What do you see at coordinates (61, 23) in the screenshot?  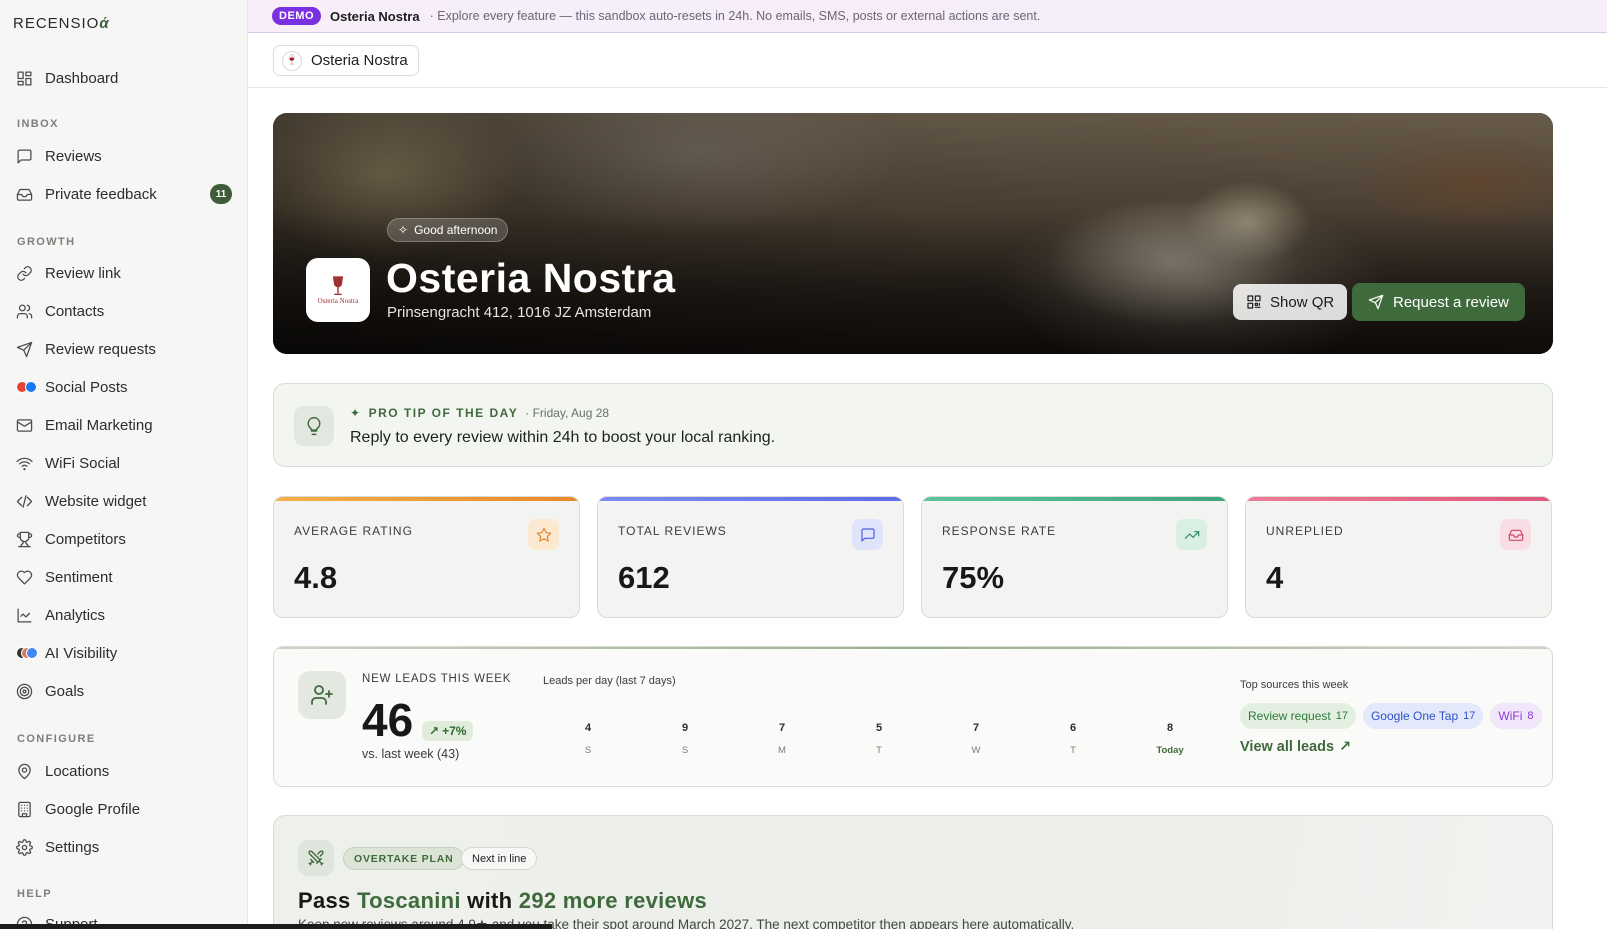 I see `app-logo: RECENSIOά` at bounding box center [61, 23].